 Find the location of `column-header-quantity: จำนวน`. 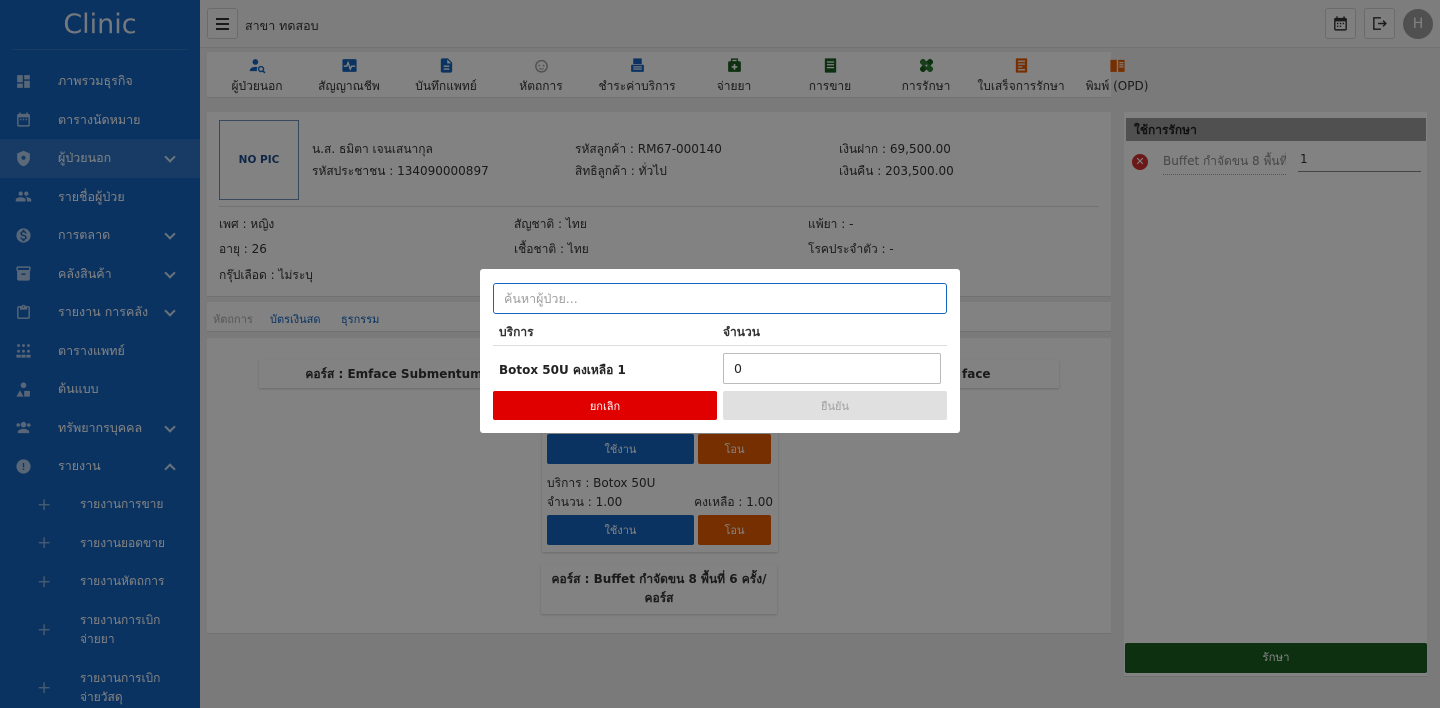

column-header-quantity: จำนวน is located at coordinates (741, 332).